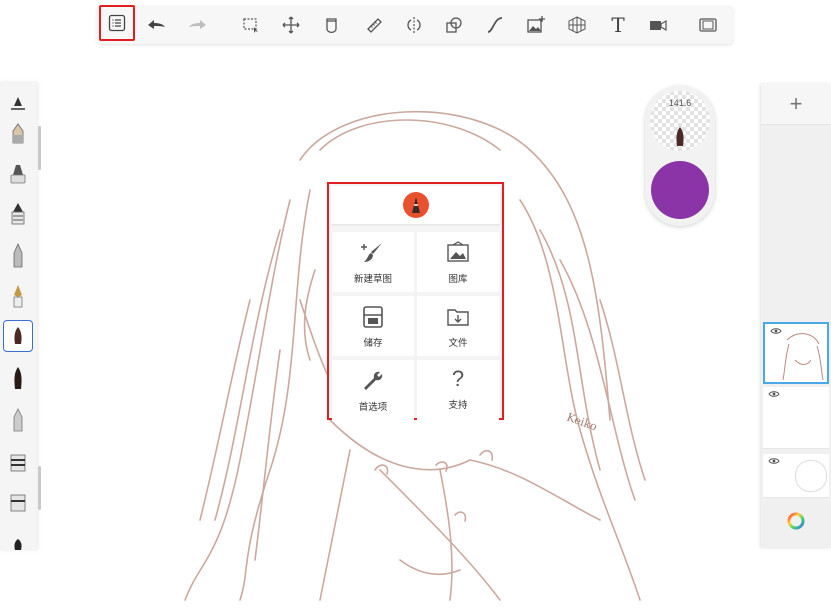 This screenshot has height=615, width=831. I want to click on menu-support: ? 支持, so click(458, 390).